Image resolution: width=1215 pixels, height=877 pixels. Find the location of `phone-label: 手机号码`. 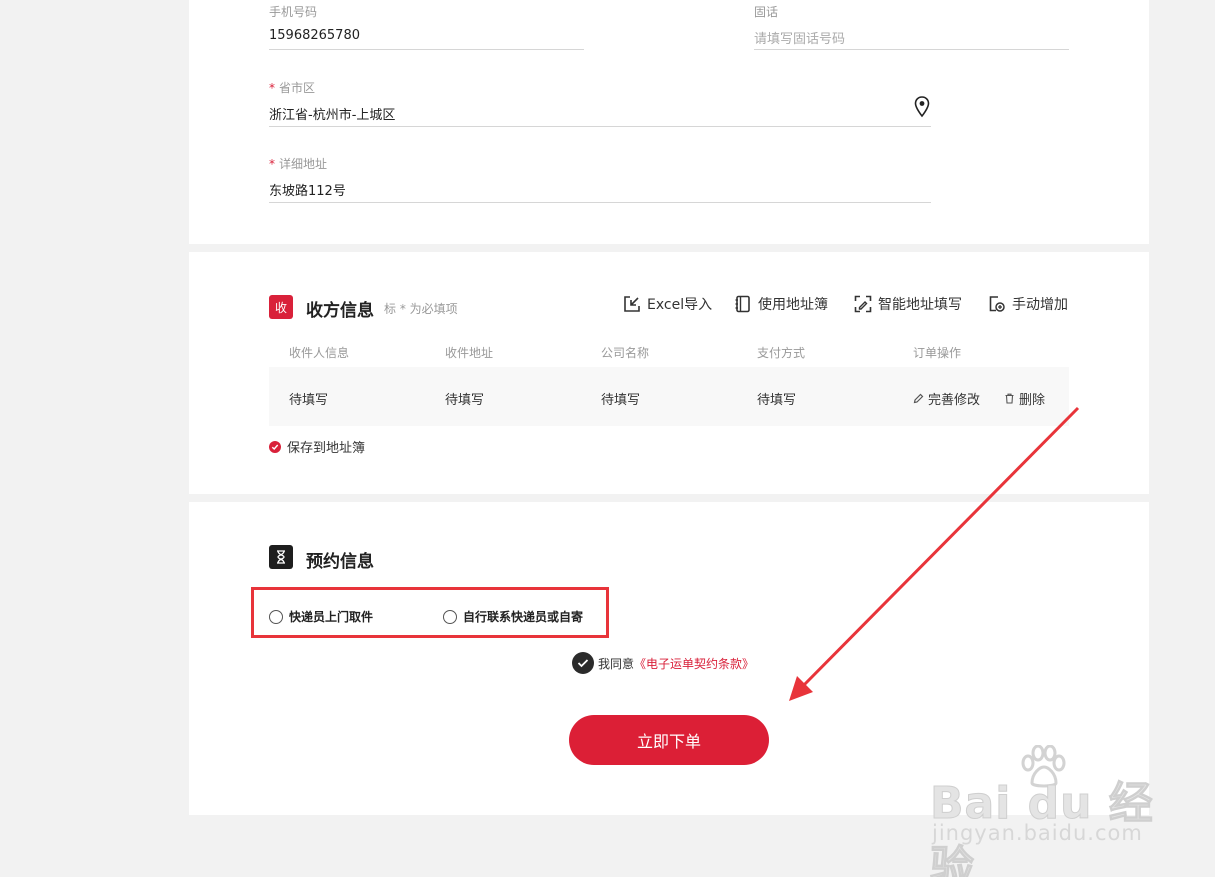

phone-label: 手机号码 is located at coordinates (293, 12).